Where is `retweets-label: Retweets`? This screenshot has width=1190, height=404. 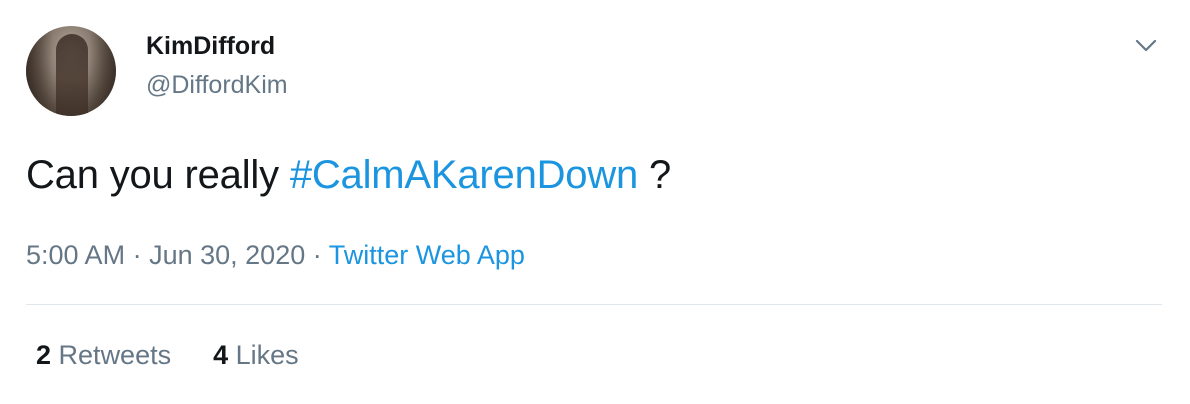
retweets-label: Retweets is located at coordinates (115, 355).